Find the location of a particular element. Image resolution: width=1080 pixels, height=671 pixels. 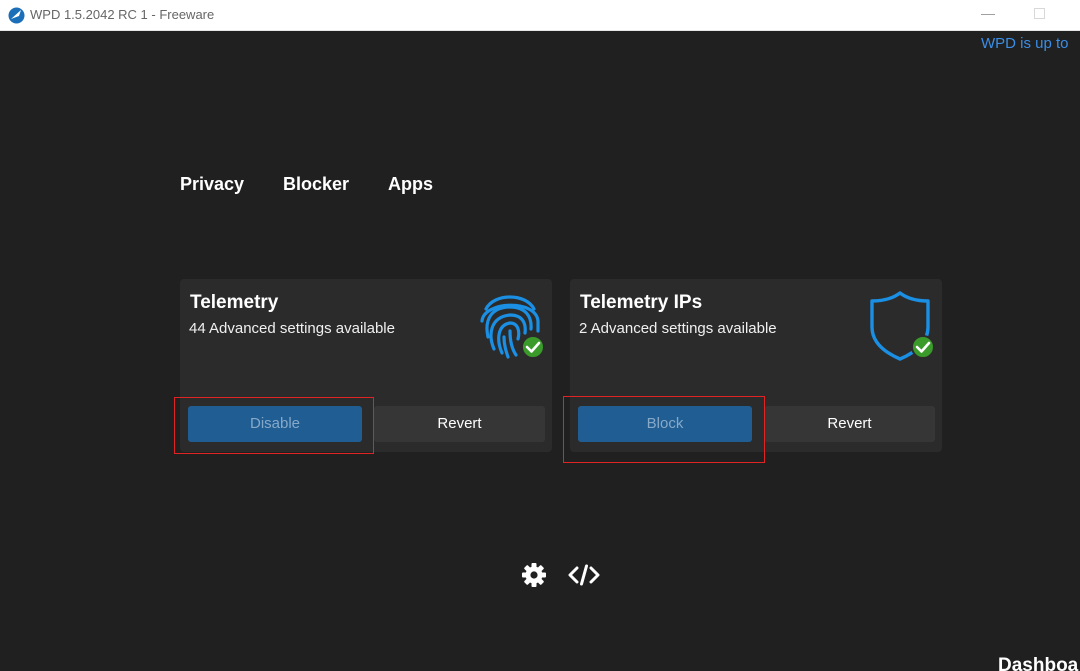

fingerprint-check-icon is located at coordinates (512, 327).